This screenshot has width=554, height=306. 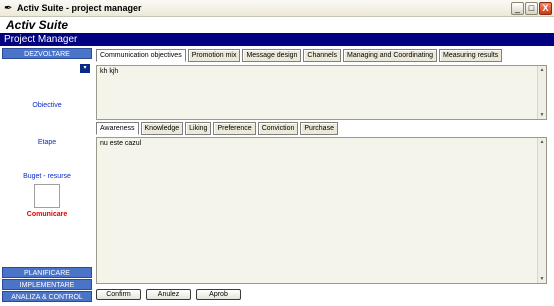 What do you see at coordinates (517, 8) in the screenshot?
I see `minimize-button: _` at bounding box center [517, 8].